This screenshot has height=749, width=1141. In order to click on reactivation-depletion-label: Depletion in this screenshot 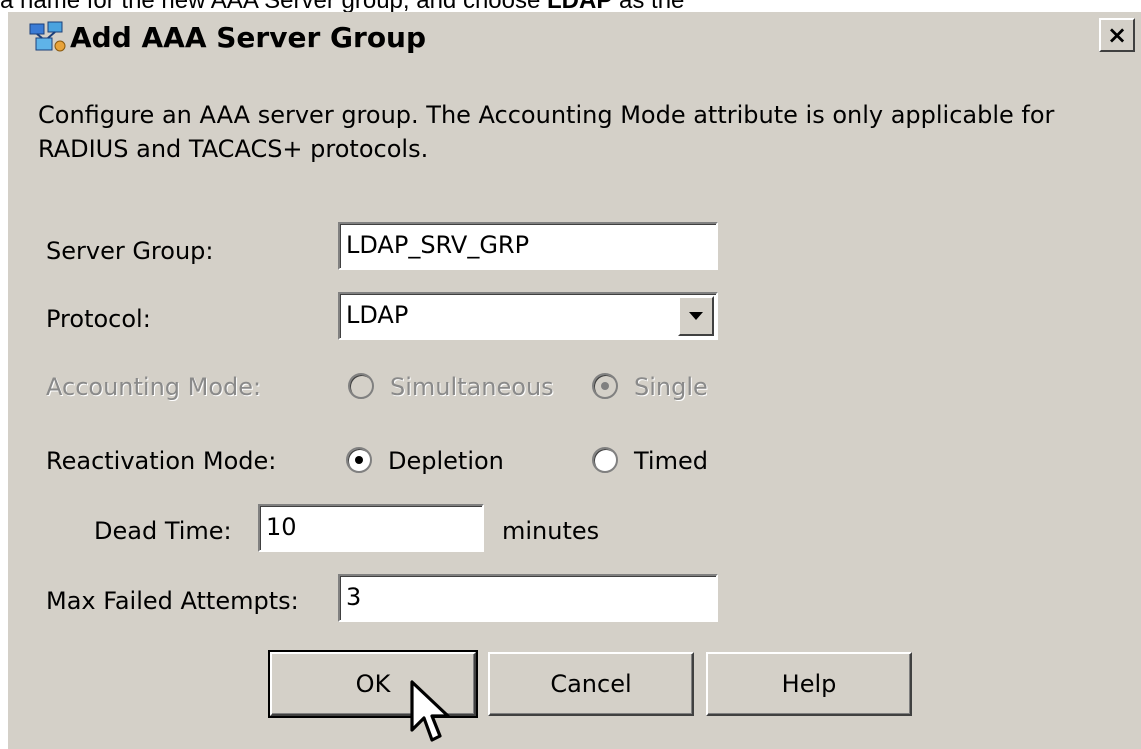, I will do `click(446, 461)`.